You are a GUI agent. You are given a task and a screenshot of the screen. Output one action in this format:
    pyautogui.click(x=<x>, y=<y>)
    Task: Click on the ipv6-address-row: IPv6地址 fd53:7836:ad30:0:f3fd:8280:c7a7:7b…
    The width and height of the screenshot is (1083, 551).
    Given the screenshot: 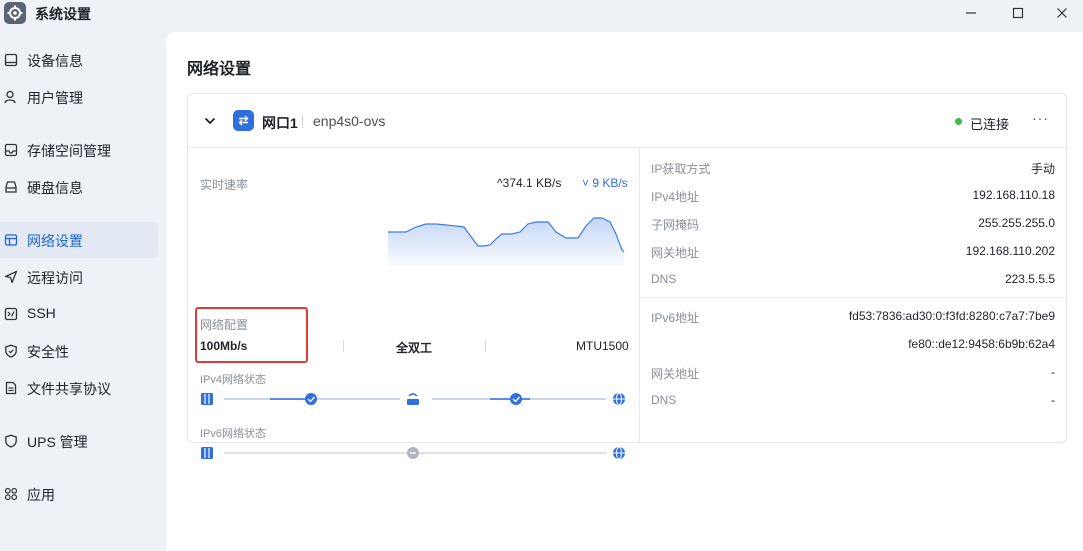 What is the action you would take?
    pyautogui.click(x=853, y=317)
    